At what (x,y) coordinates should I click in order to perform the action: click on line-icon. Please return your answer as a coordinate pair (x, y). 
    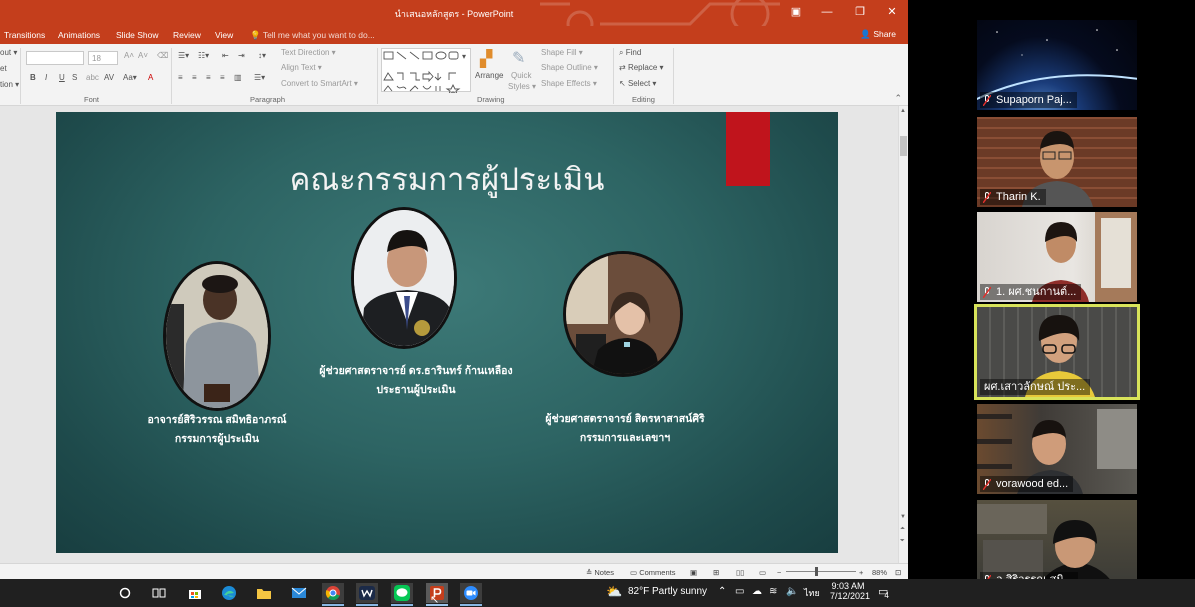
    Looking at the image, I should click on (402, 593).